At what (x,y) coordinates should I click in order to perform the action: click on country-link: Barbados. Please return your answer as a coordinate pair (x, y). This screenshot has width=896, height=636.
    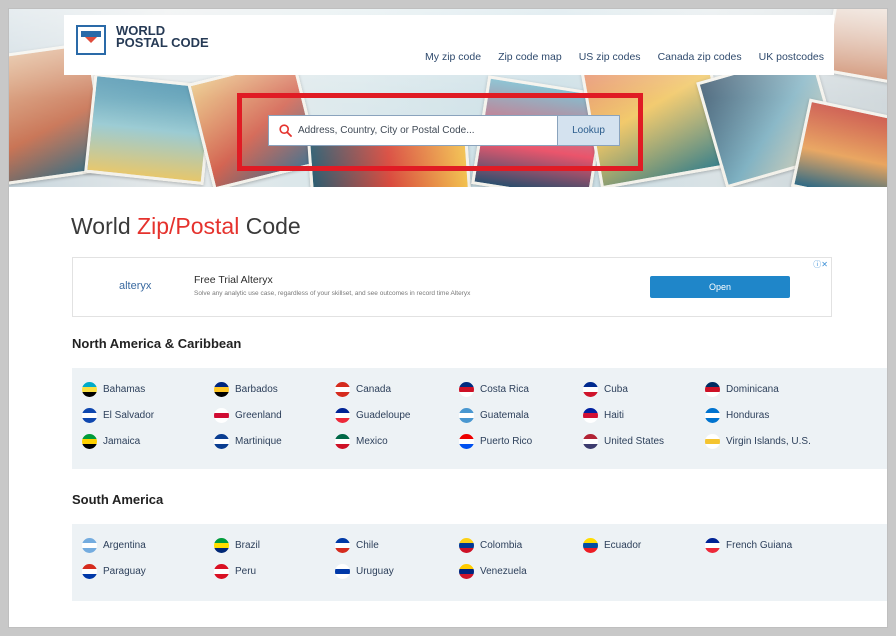
    Looking at the image, I should click on (246, 389).